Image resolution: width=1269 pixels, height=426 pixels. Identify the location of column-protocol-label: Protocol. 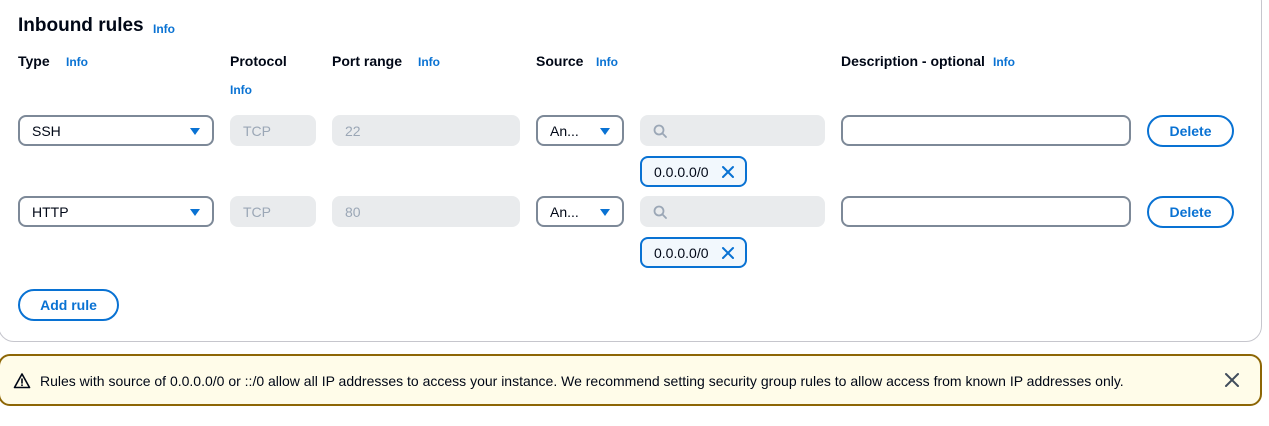
(258, 61).